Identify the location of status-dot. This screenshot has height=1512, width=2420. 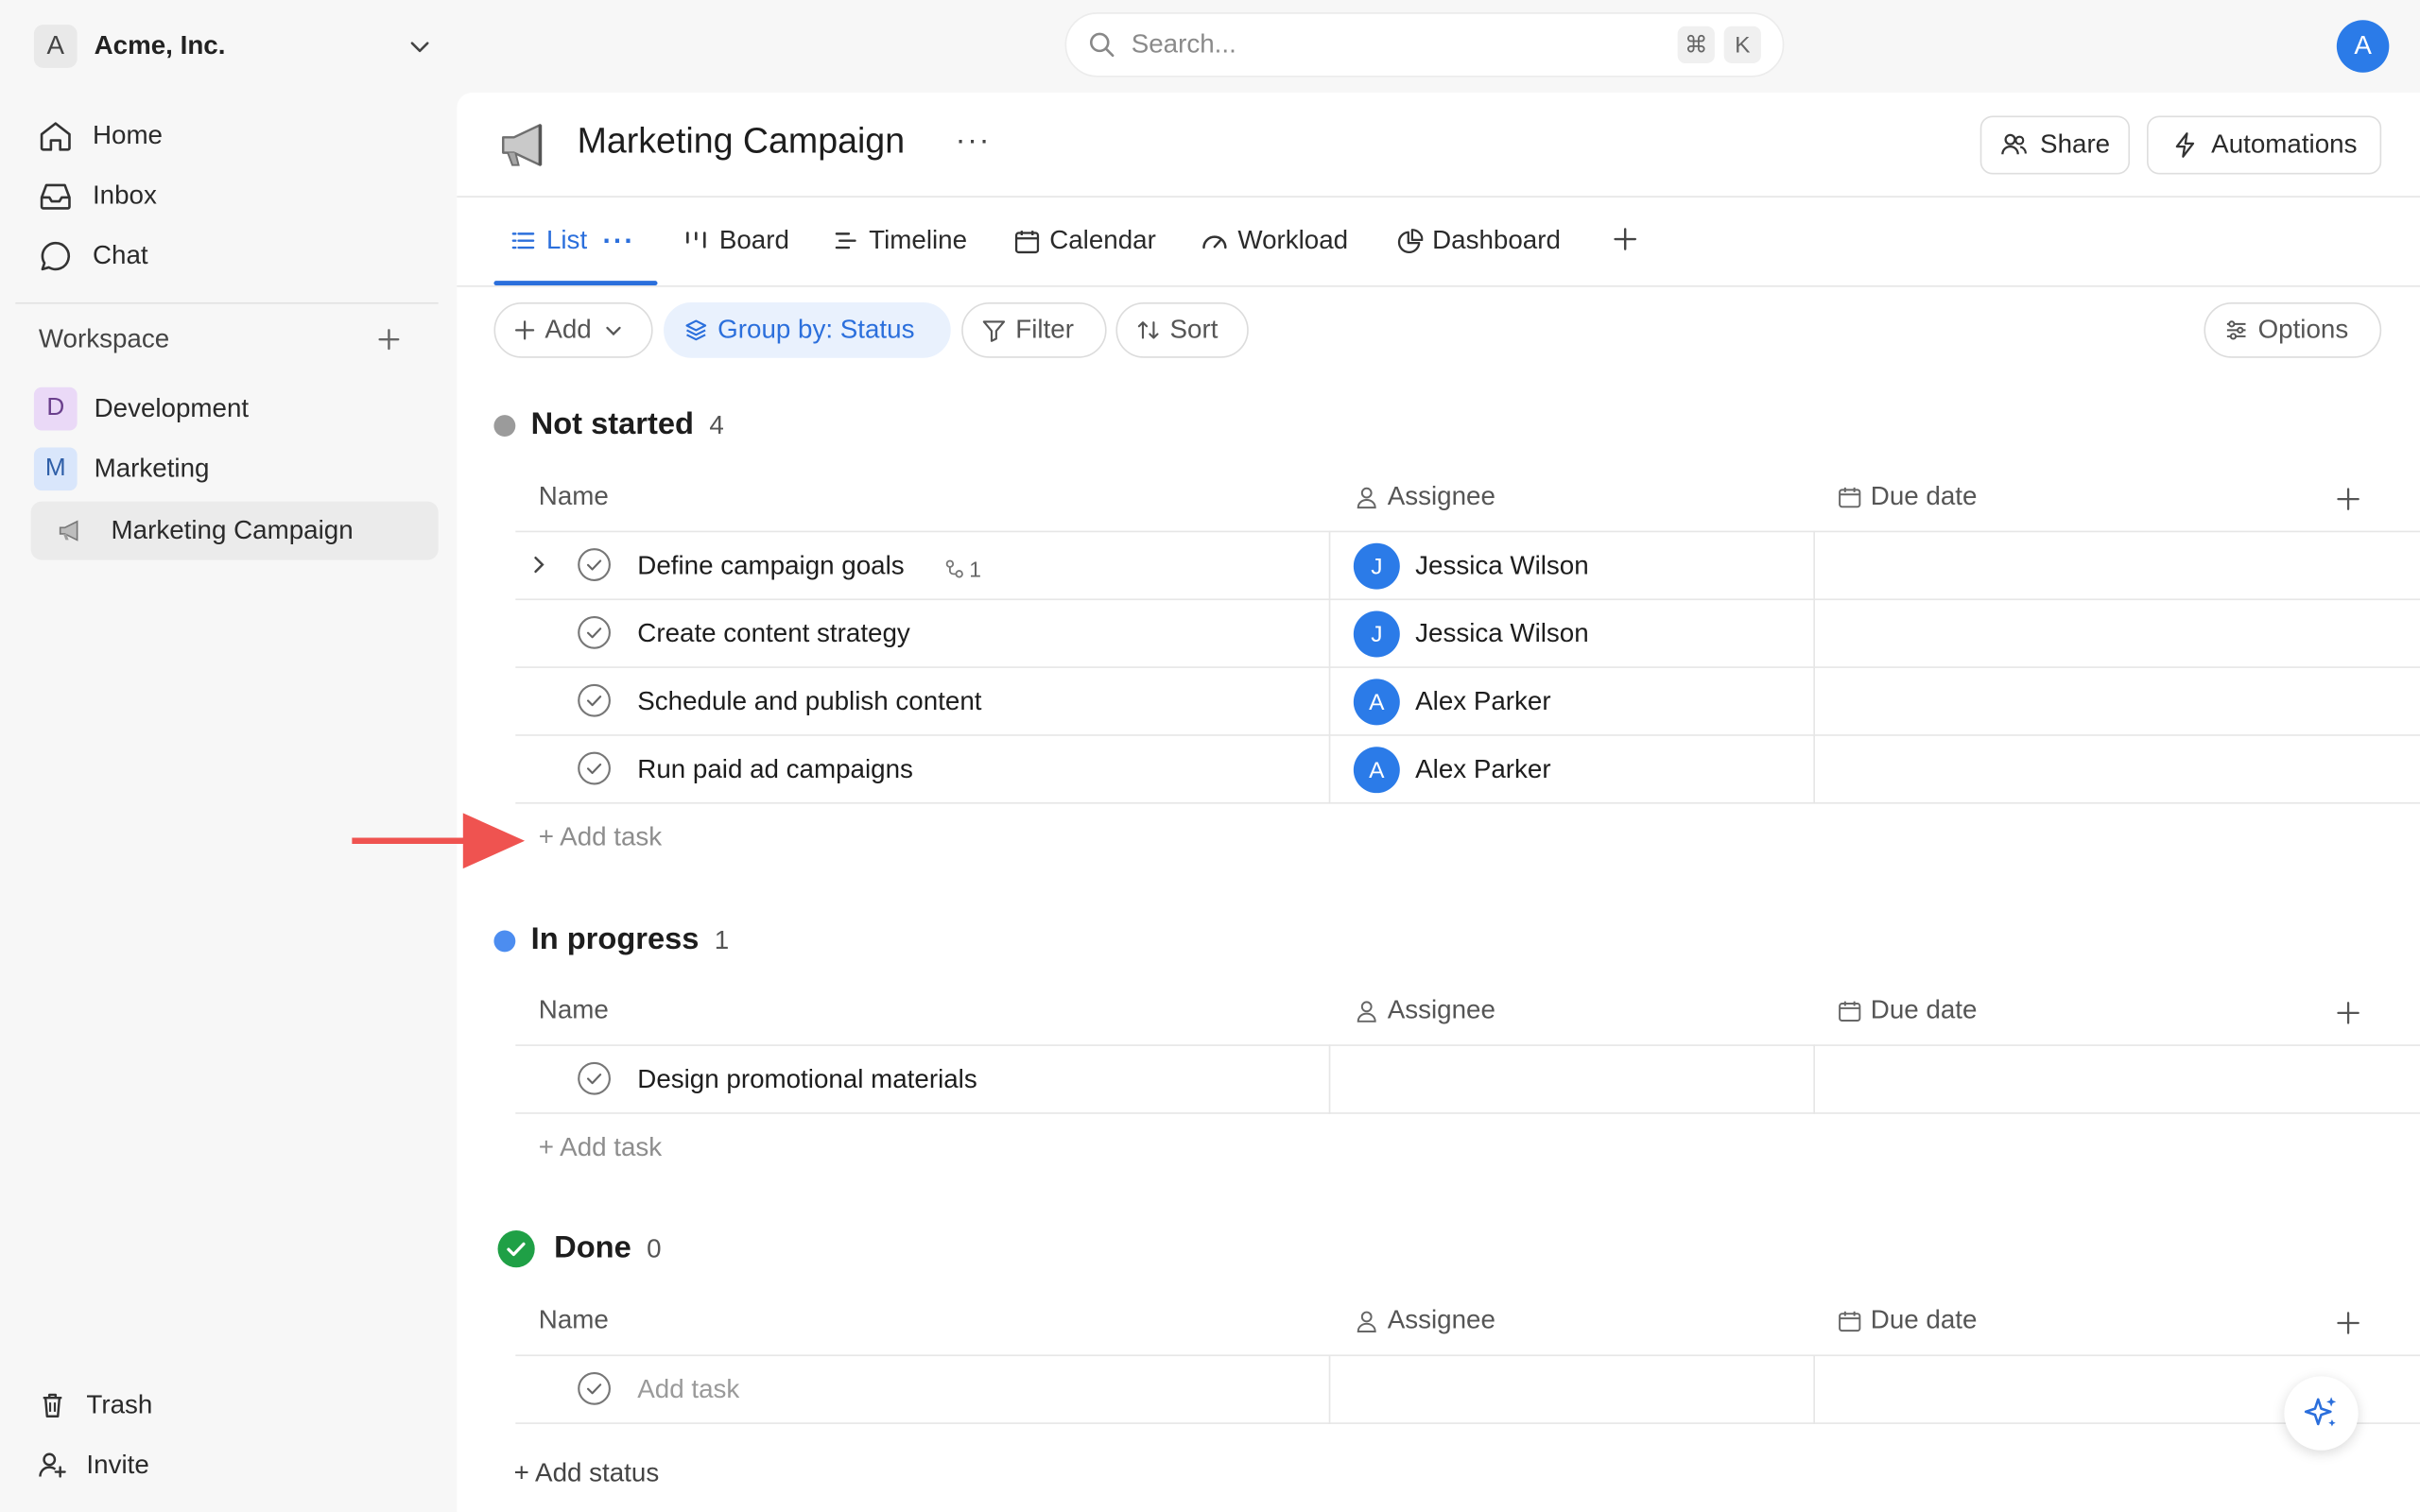
(504, 940).